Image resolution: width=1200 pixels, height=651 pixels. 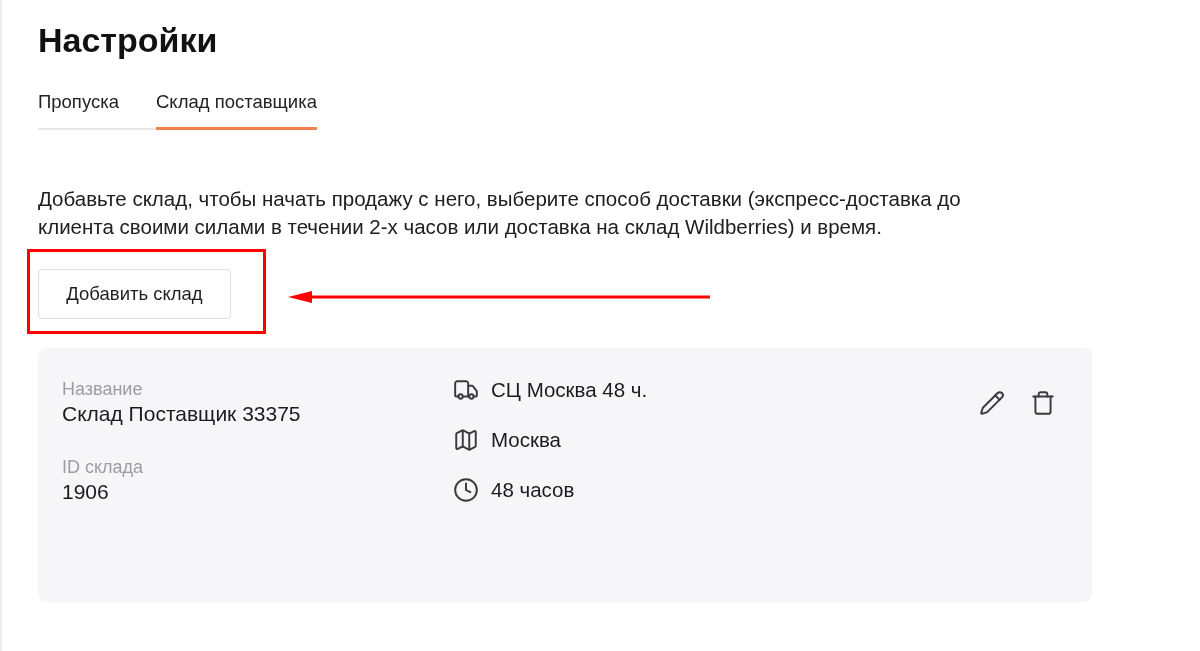 I want to click on edit-icon, so click(x=992, y=403).